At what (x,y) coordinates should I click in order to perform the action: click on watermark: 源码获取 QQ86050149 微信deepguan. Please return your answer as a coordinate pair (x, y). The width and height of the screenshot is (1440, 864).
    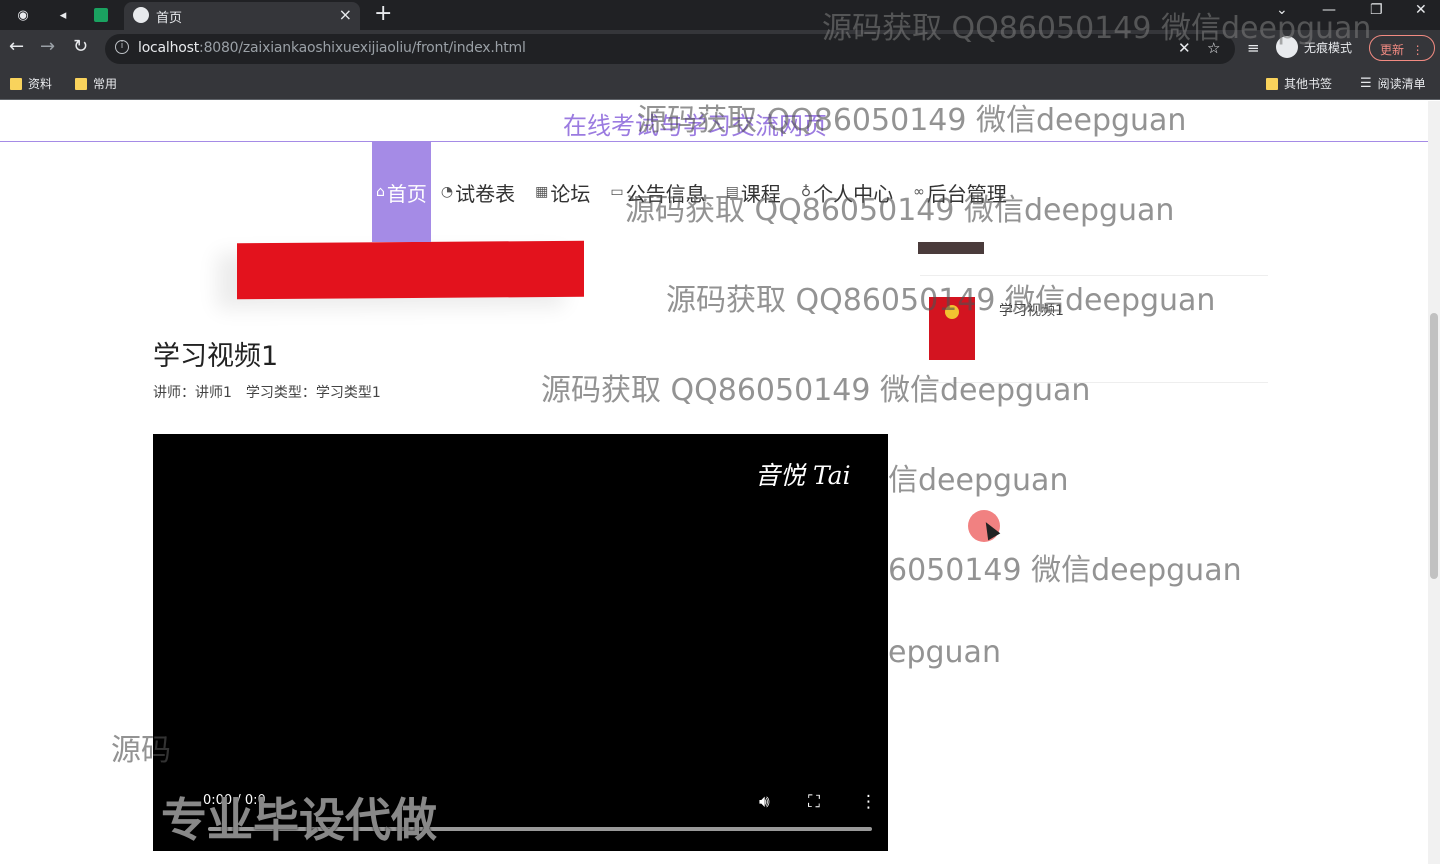
    Looking at the image, I should click on (816, 390).